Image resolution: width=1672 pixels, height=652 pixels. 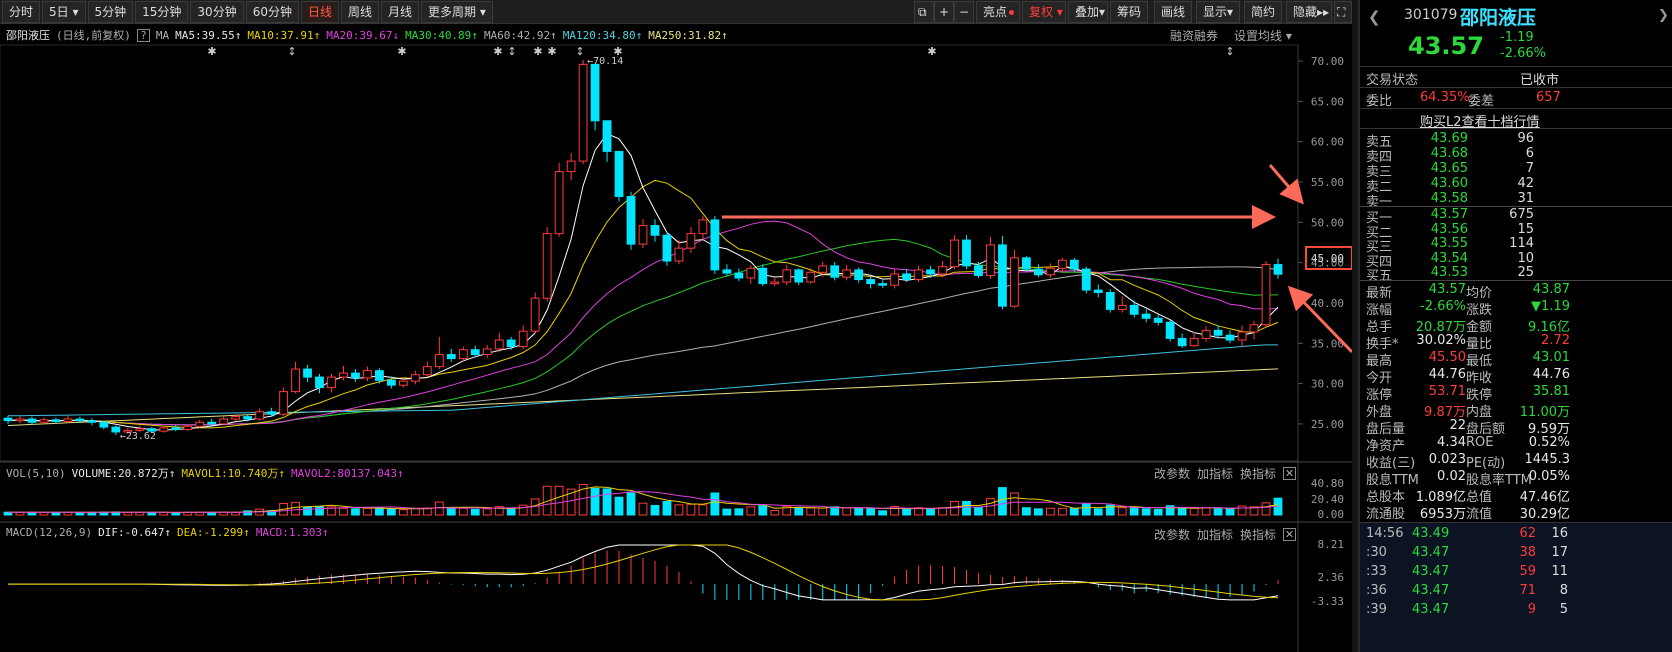 What do you see at coordinates (1215, 534) in the screenshot?
I see `macd-add-indicator: 加指标` at bounding box center [1215, 534].